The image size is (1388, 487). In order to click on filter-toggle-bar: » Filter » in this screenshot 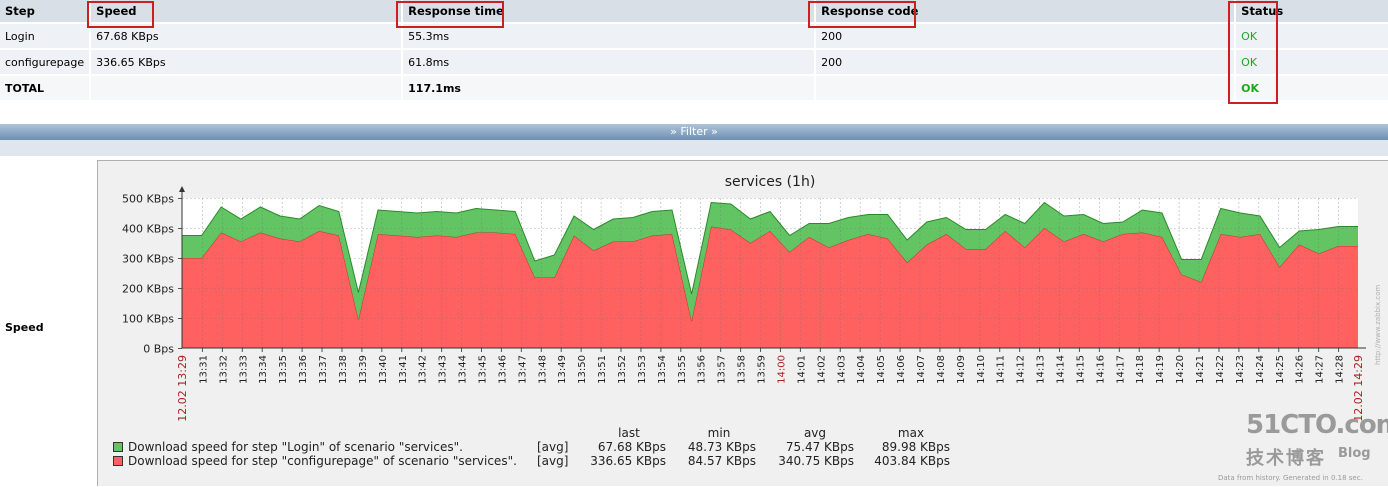, I will do `click(694, 132)`.